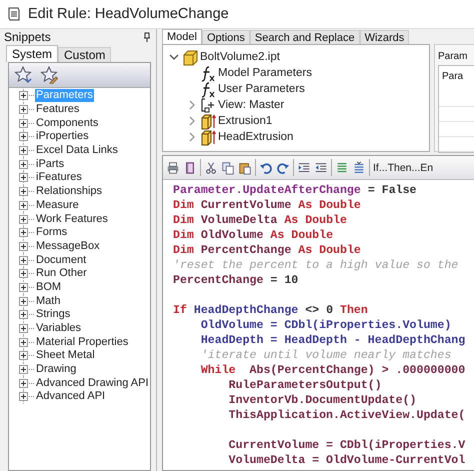 Image resolution: width=474 pixels, height=471 pixels. What do you see at coordinates (48, 287) in the screenshot?
I see `tree-item: BOM` at bounding box center [48, 287].